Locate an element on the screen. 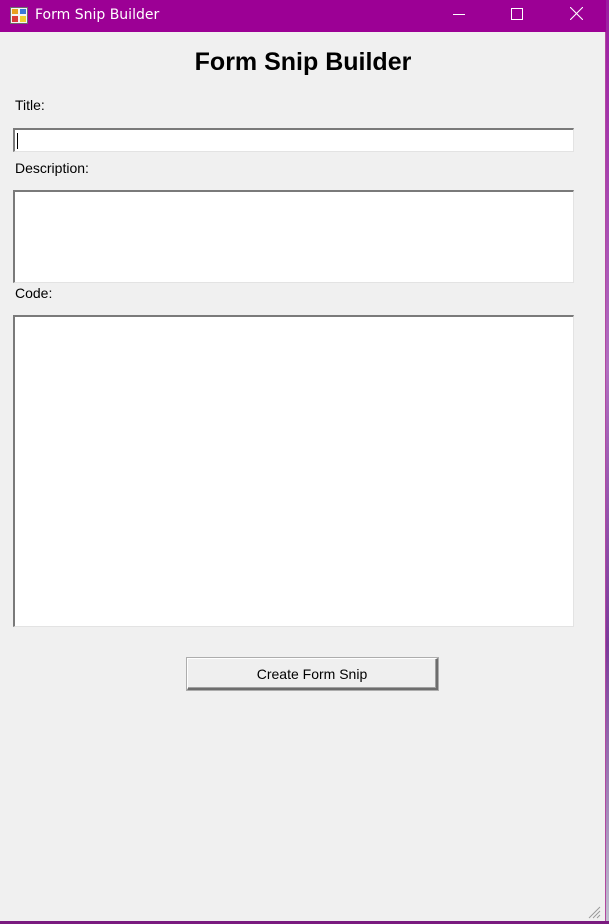 The width and height of the screenshot is (609, 924). resize-grip-icon is located at coordinates (593, 911).